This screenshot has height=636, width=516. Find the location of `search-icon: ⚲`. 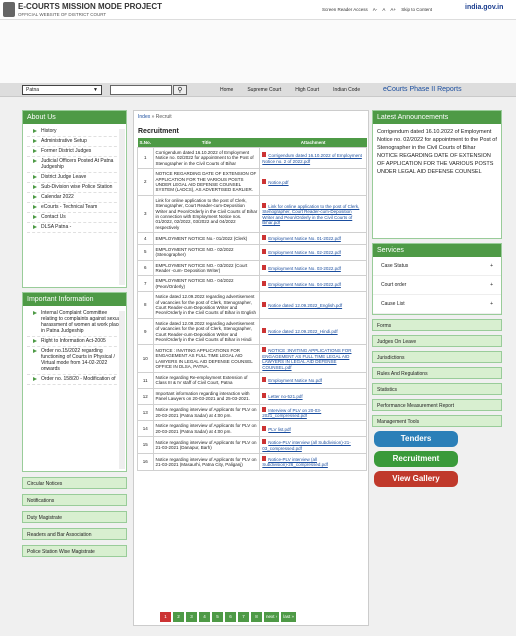

search-icon: ⚲ is located at coordinates (180, 90).